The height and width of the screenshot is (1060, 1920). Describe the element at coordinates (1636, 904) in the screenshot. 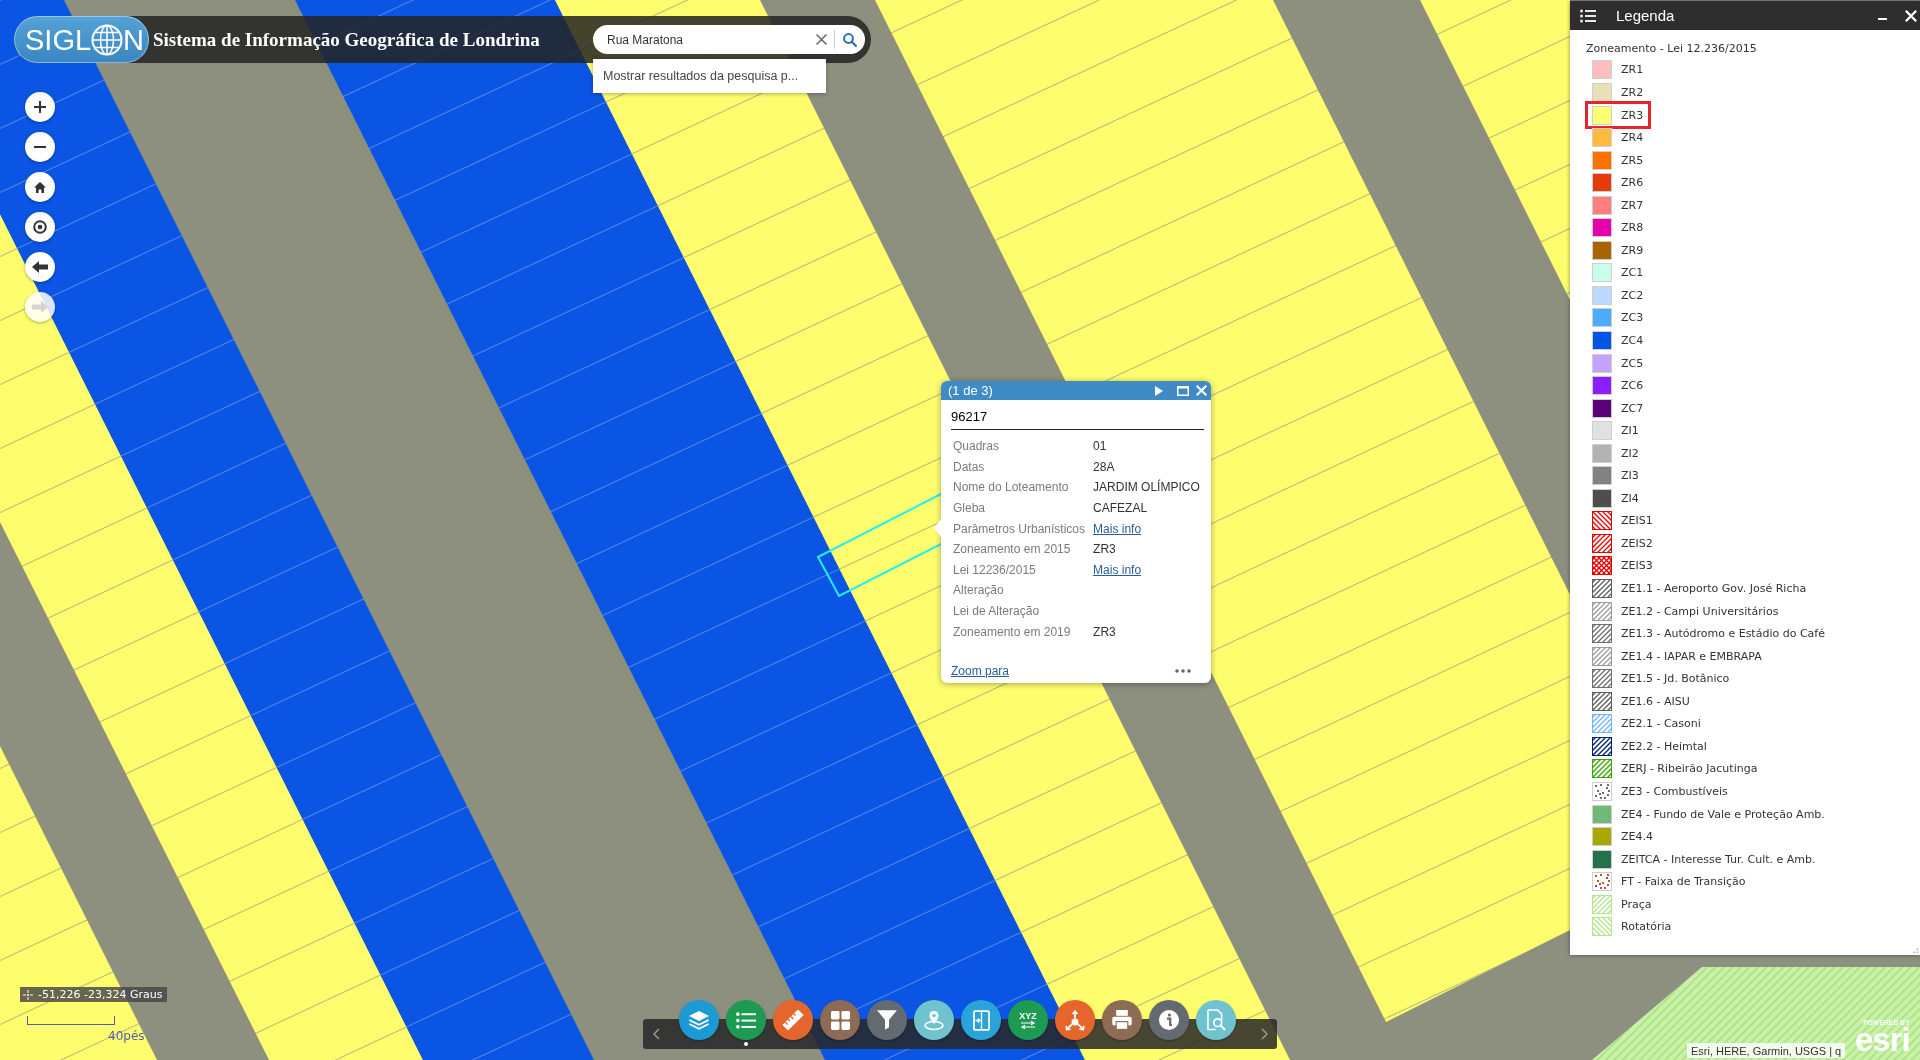

I see `legend-label: Praça` at that location.